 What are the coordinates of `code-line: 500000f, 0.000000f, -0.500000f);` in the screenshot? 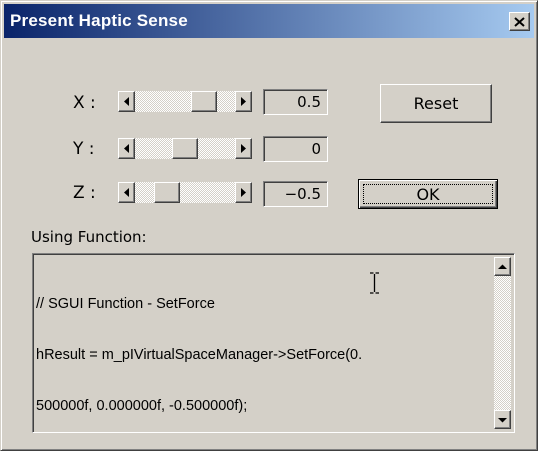 It's located at (142, 406).